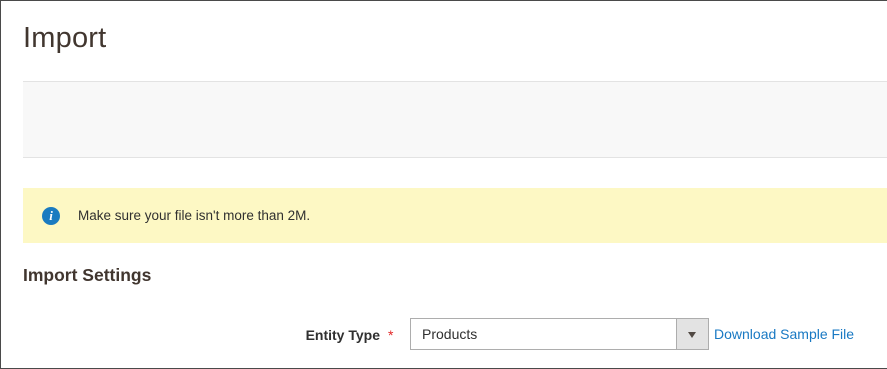 The width and height of the screenshot is (887, 369). I want to click on required-asterisk: *, so click(391, 335).